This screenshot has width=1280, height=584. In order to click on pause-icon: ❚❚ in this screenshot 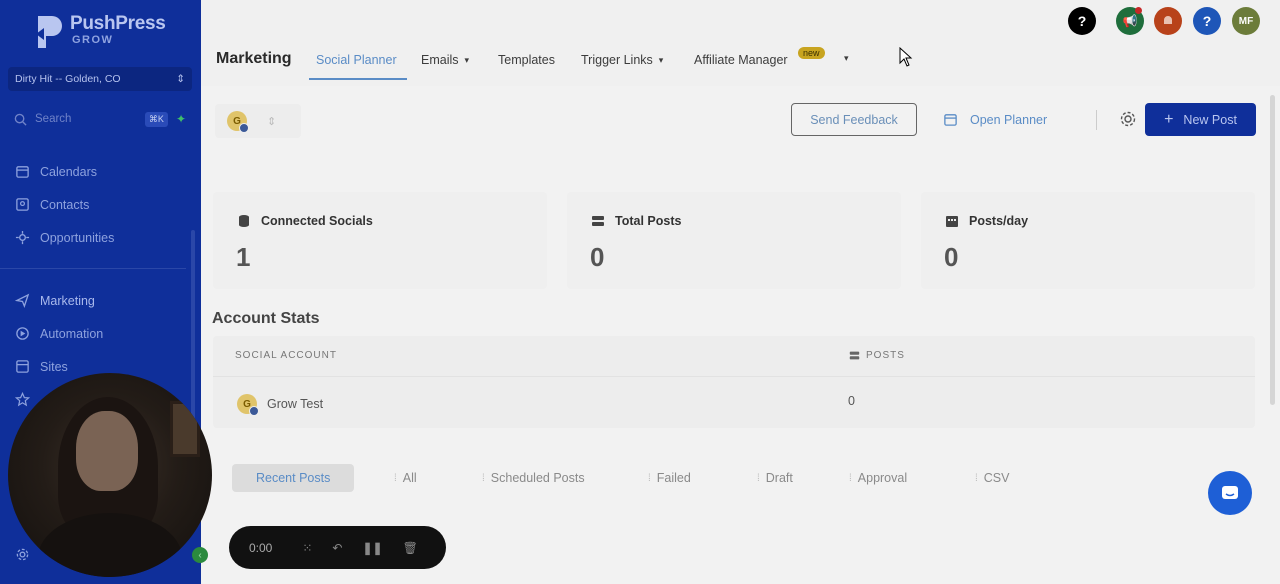, I will do `click(372, 548)`.